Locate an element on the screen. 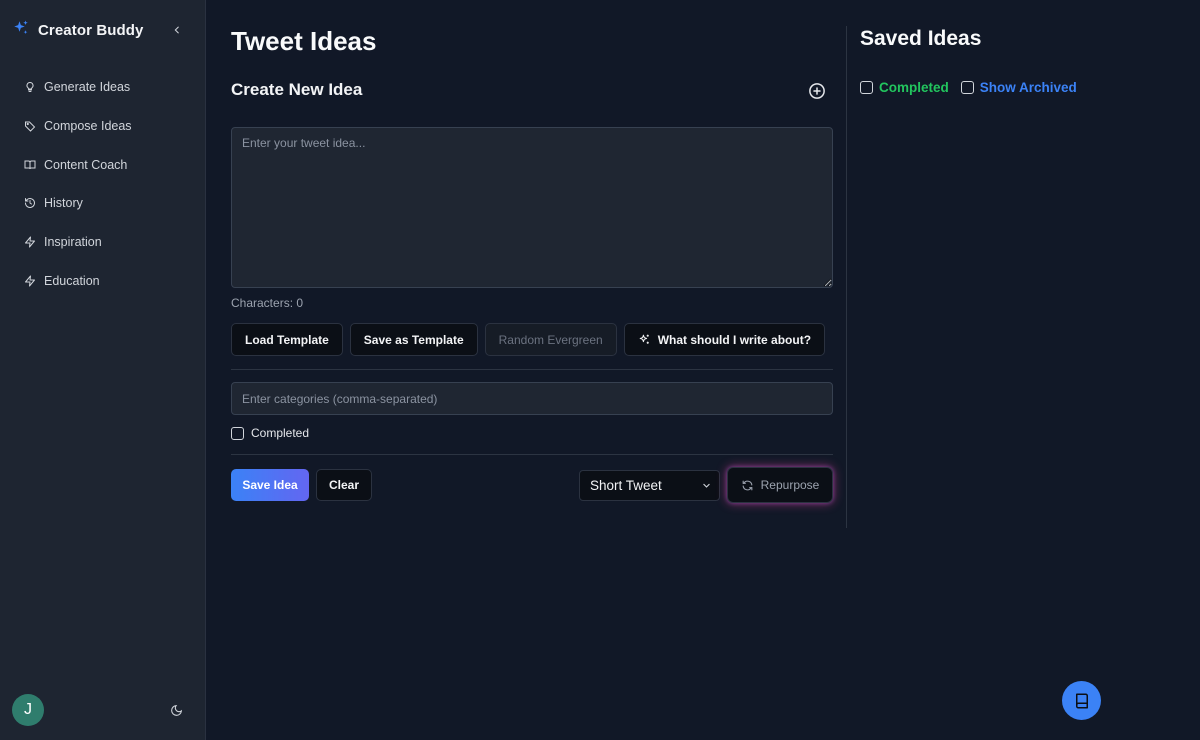 The height and width of the screenshot is (740, 1200). tweet-idea-input is located at coordinates (532, 207).